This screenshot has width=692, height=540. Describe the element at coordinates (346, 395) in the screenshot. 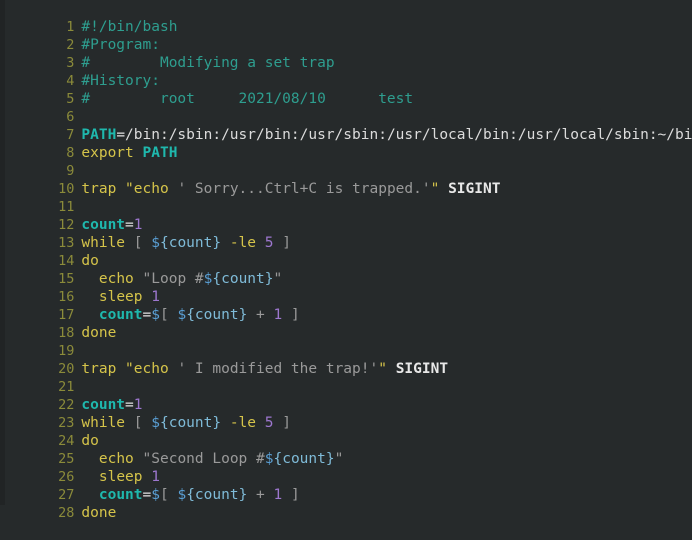

I see `code-line: 22 count=1` at that location.